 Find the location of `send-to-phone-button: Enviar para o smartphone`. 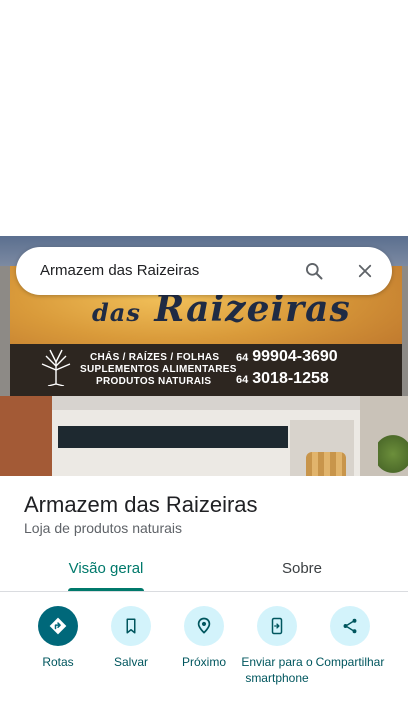

send-to-phone-button: Enviar para o smartphone is located at coordinates (277, 646).